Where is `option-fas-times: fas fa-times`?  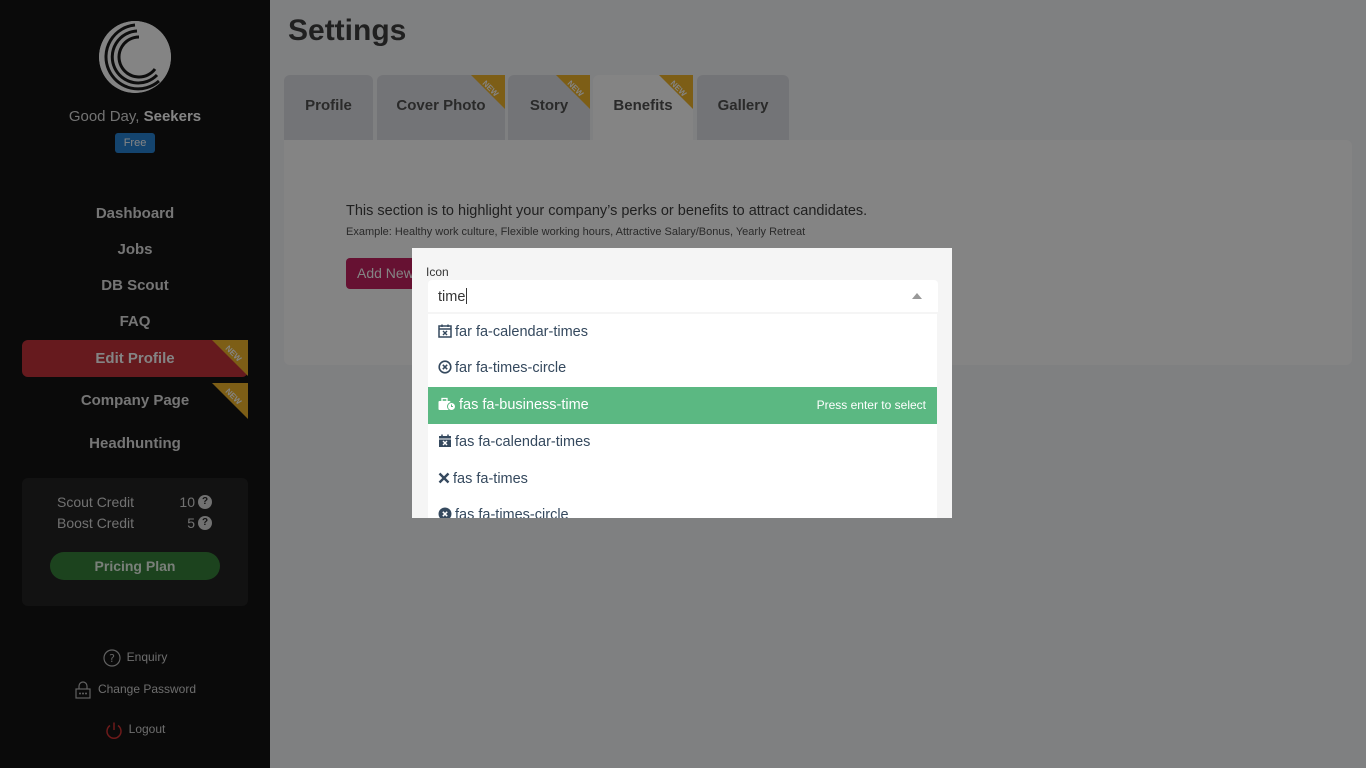
option-fas-times: fas fa-times is located at coordinates (682, 479).